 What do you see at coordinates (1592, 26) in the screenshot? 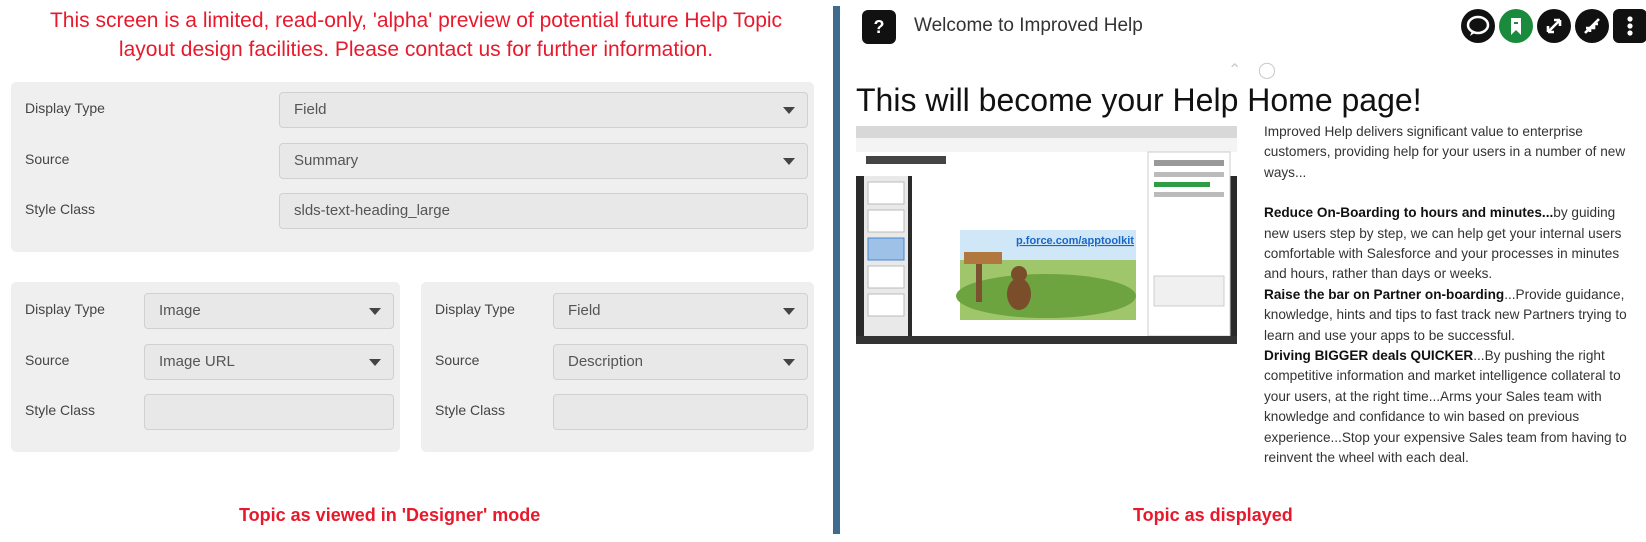
I see `collapse-icon` at bounding box center [1592, 26].